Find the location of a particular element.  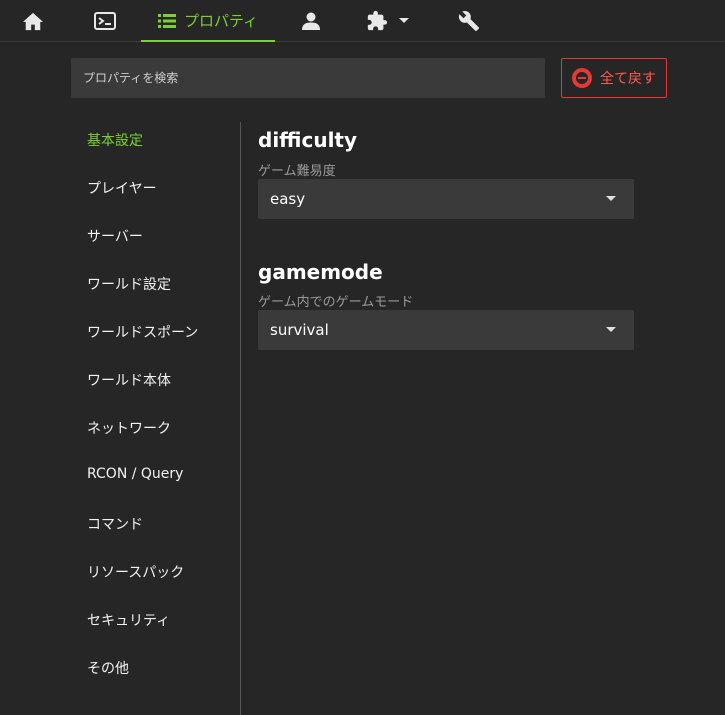

nav-home is located at coordinates (33, 20).